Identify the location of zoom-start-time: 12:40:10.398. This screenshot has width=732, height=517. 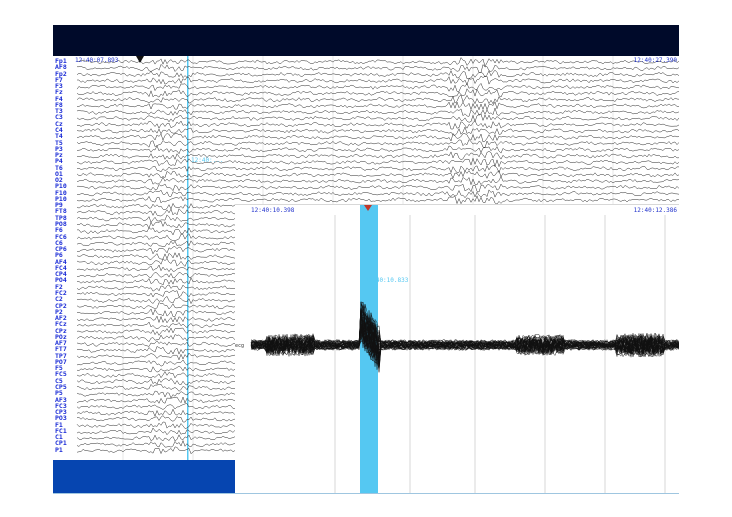
(273, 210).